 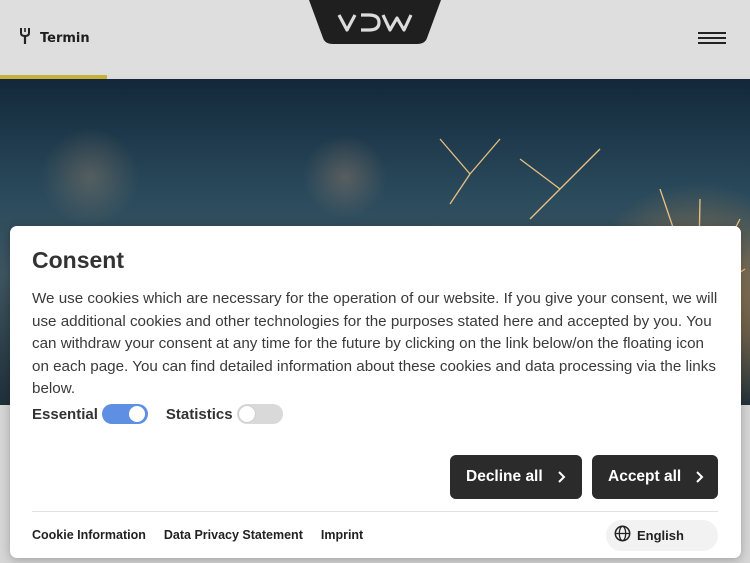 I want to click on essential-label: Essential, so click(x=65, y=414).